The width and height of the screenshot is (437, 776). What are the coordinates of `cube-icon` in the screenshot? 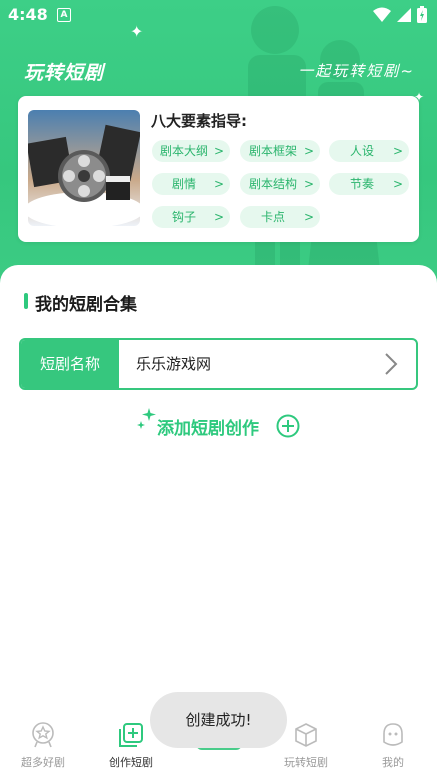 It's located at (306, 735).